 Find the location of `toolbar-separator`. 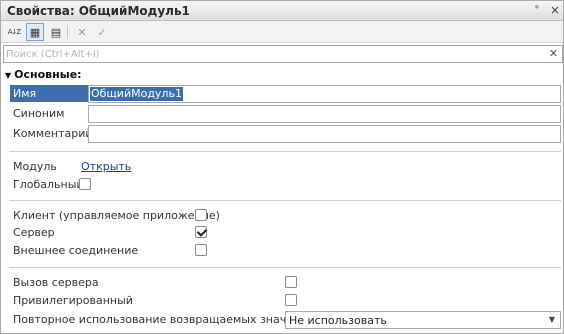

toolbar-separator is located at coordinates (67, 32).